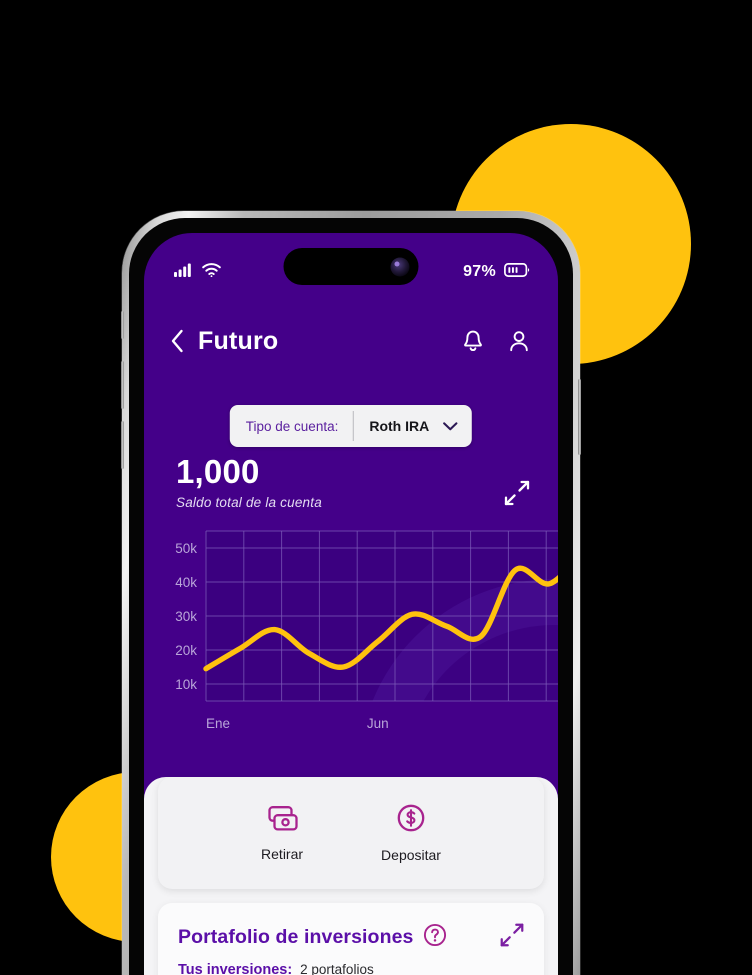 Image resolution: width=752 pixels, height=975 pixels. What do you see at coordinates (249, 502) in the screenshot?
I see `balance-caption: Saldo total de la cuenta` at bounding box center [249, 502].